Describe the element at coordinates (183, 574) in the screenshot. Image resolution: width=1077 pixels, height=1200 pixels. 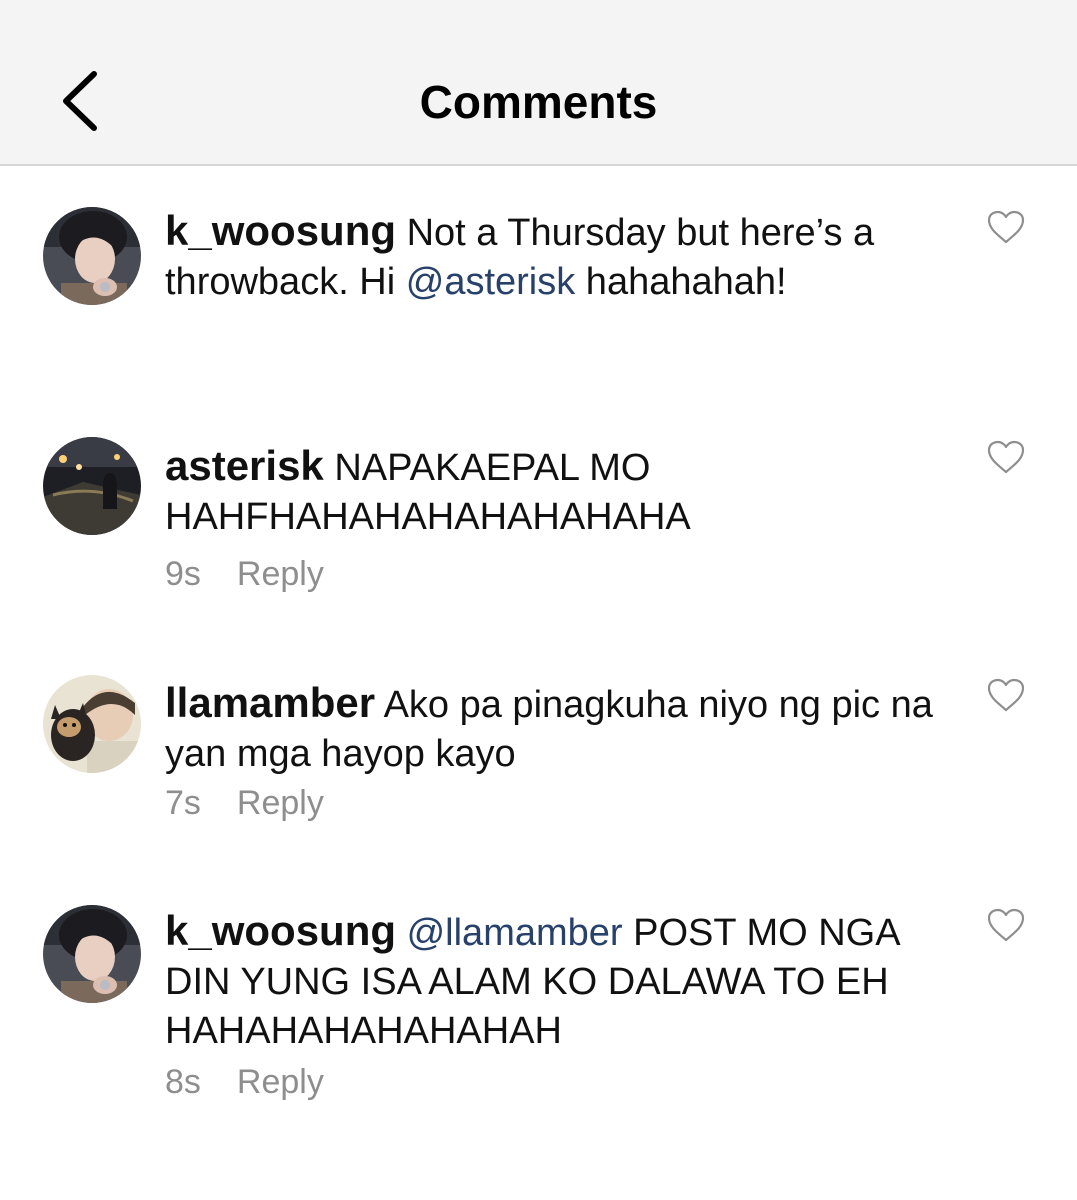
I see `comment-timestamp: 9s` at that location.